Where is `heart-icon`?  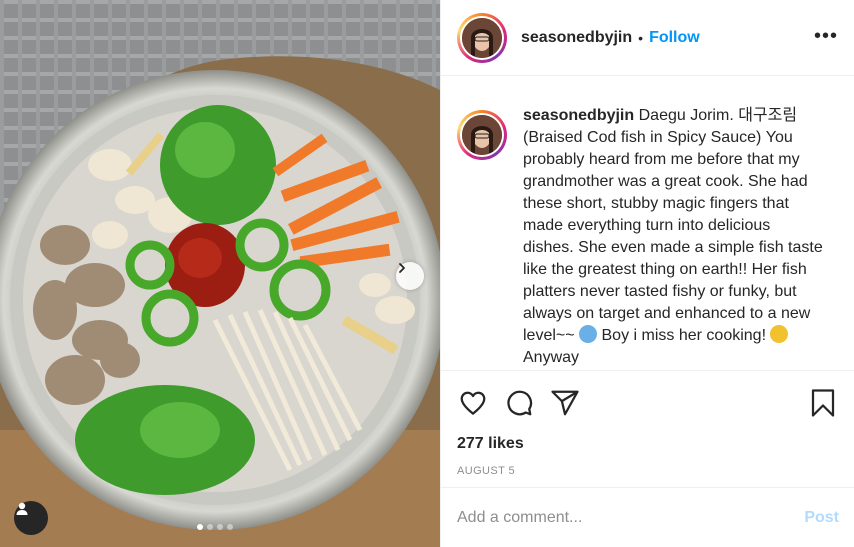
heart-icon is located at coordinates (473, 403).